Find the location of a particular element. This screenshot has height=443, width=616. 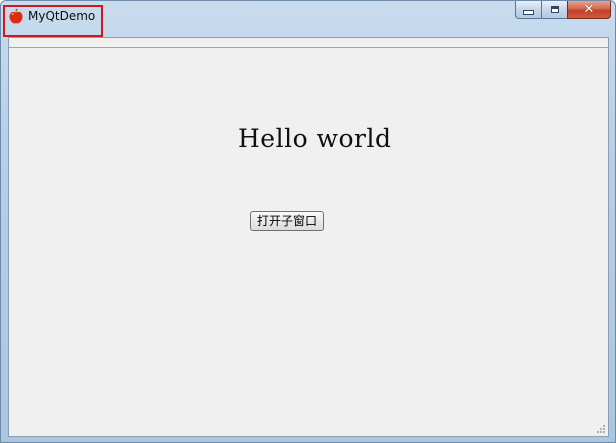

close-button: ✕ is located at coordinates (589, 10).